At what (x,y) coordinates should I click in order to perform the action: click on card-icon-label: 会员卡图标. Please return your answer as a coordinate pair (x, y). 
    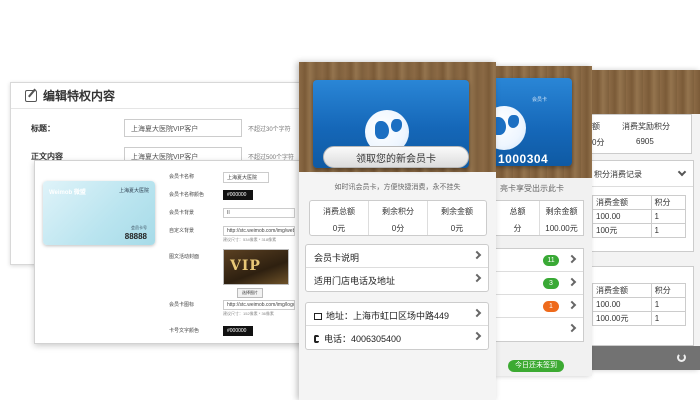
    Looking at the image, I should click on (182, 305).